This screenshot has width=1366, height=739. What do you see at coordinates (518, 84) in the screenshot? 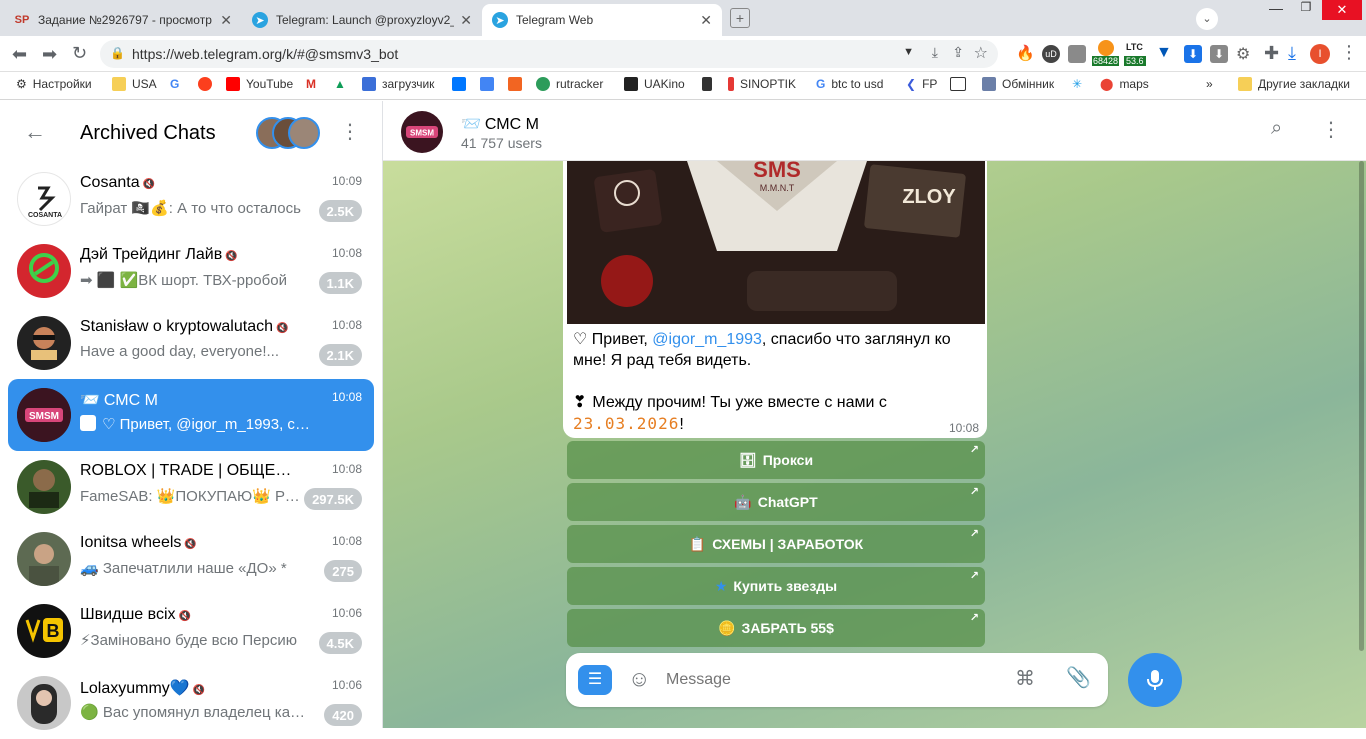
I see `f-bookmark` at bounding box center [518, 84].